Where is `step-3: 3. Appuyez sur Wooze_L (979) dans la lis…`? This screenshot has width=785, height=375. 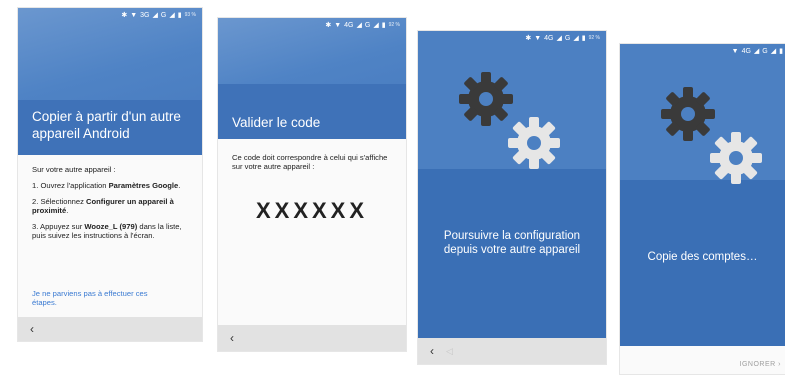 step-3: 3. Appuyez sur Wooze_L (979) dans la lis… is located at coordinates (107, 231).